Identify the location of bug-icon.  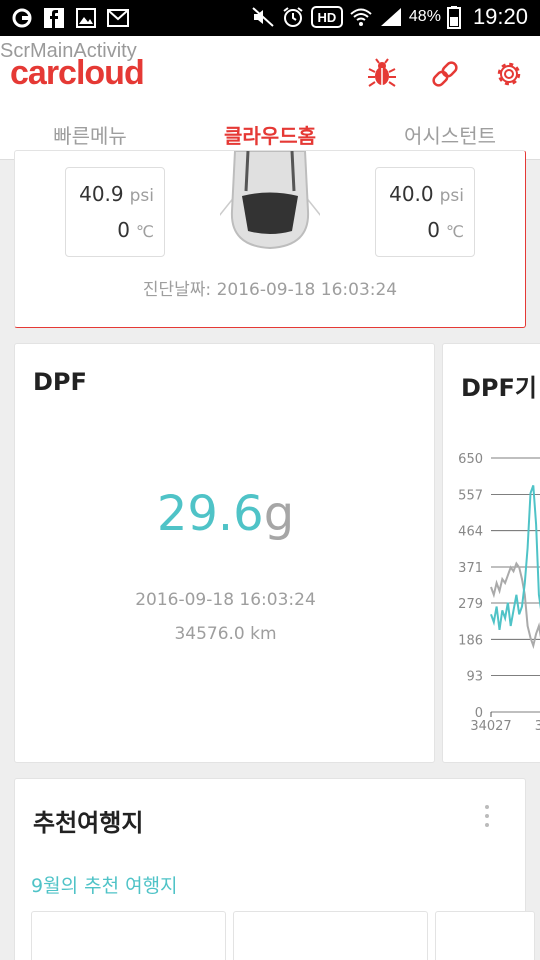
(382, 74).